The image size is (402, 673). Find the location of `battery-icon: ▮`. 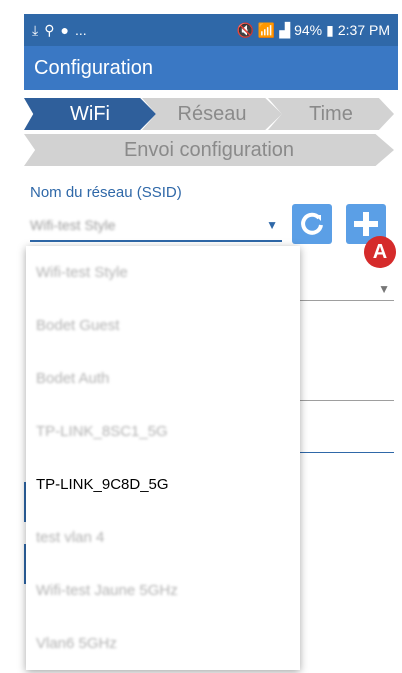

battery-icon: ▮ is located at coordinates (330, 29).